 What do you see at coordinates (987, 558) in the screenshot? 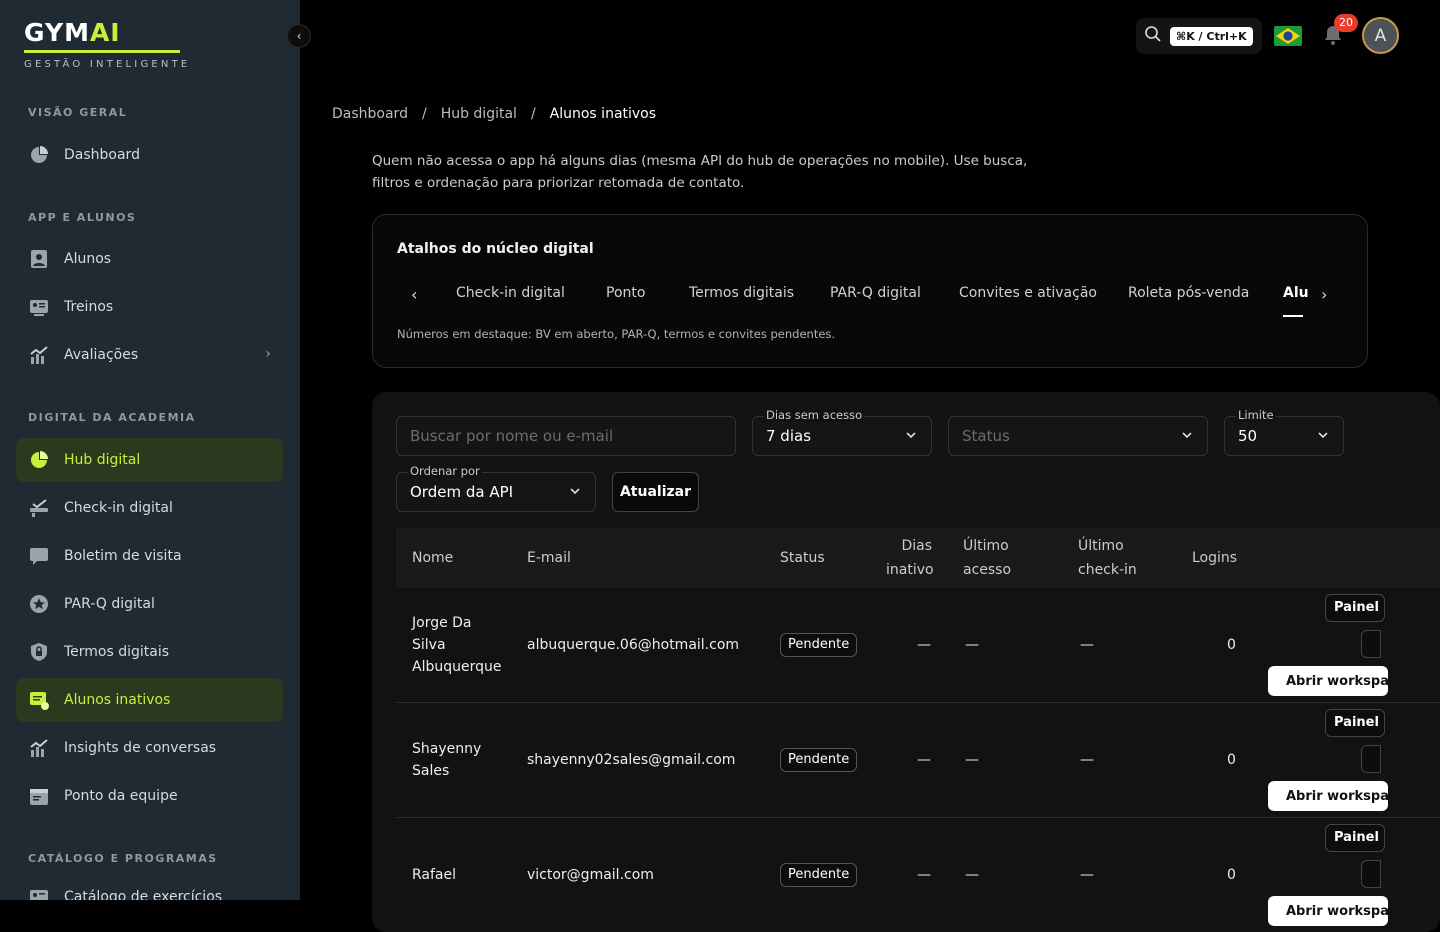
I see `col-last-access: Último acesso` at bounding box center [987, 558].